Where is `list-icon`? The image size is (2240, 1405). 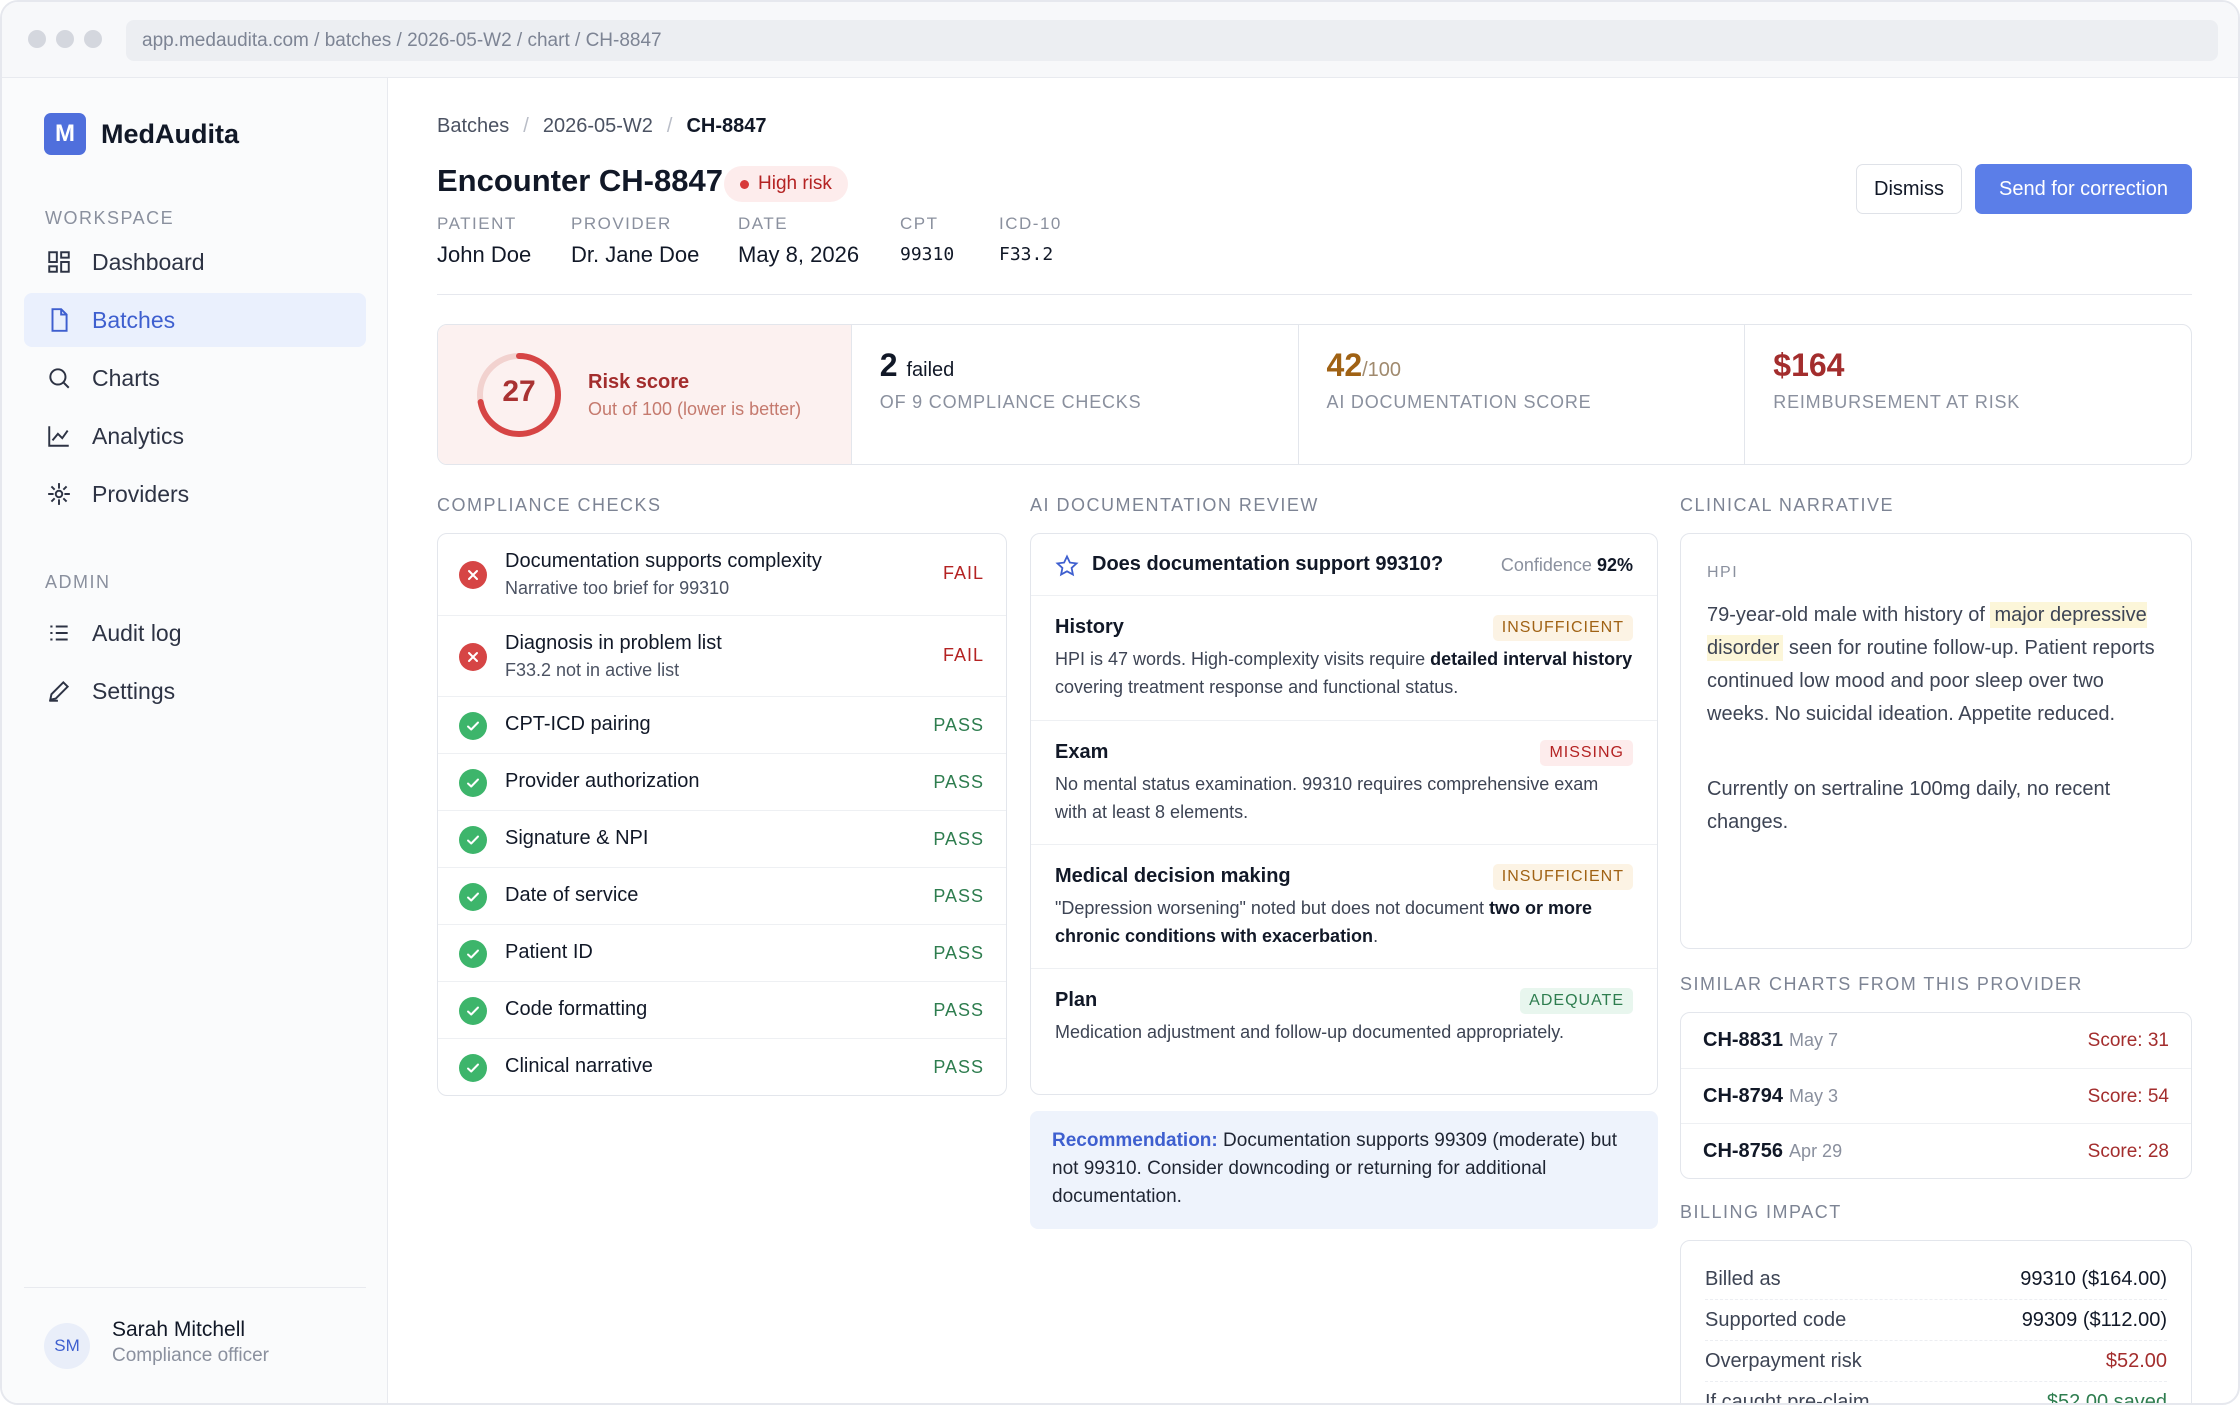 list-icon is located at coordinates (59, 633).